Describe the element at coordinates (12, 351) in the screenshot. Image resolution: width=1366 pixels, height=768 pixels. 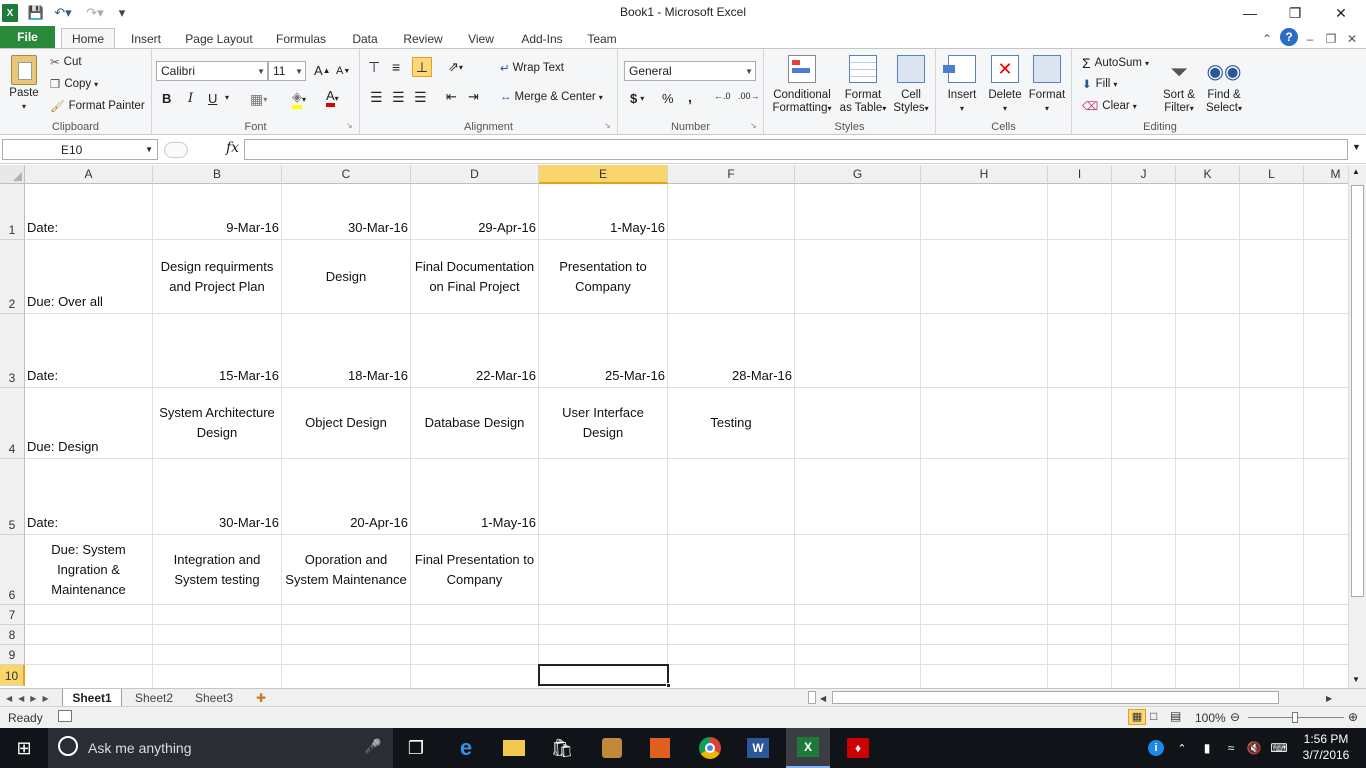
I see `row-header-3: 3` at that location.